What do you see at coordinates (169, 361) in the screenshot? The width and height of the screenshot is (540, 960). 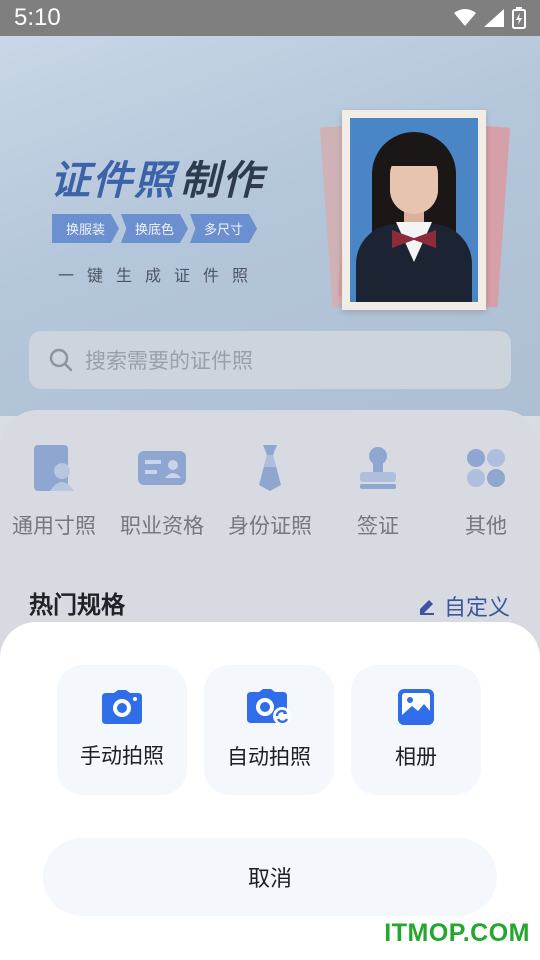 I see `search-placeholder: 搜索需要的证件照` at bounding box center [169, 361].